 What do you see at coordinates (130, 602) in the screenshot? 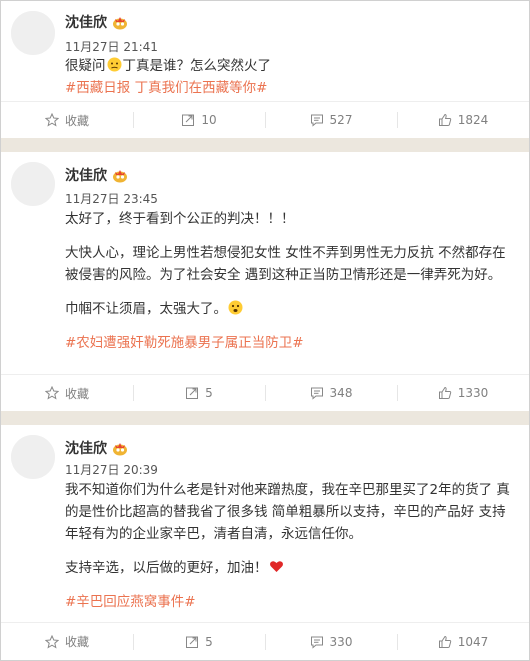
I see `topic-tag: #辛巴回应燕窝事件#` at bounding box center [130, 602].